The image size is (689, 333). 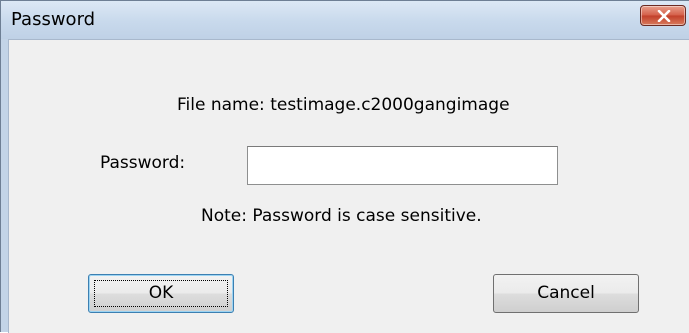 I want to click on cancel-button: Cancel, so click(x=566, y=293).